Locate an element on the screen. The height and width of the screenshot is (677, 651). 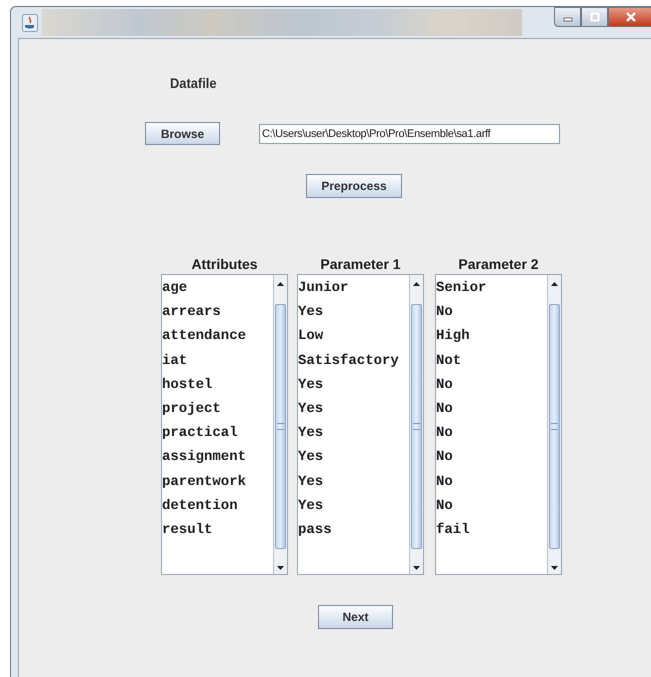
list-item: hostel is located at coordinates (217, 384).